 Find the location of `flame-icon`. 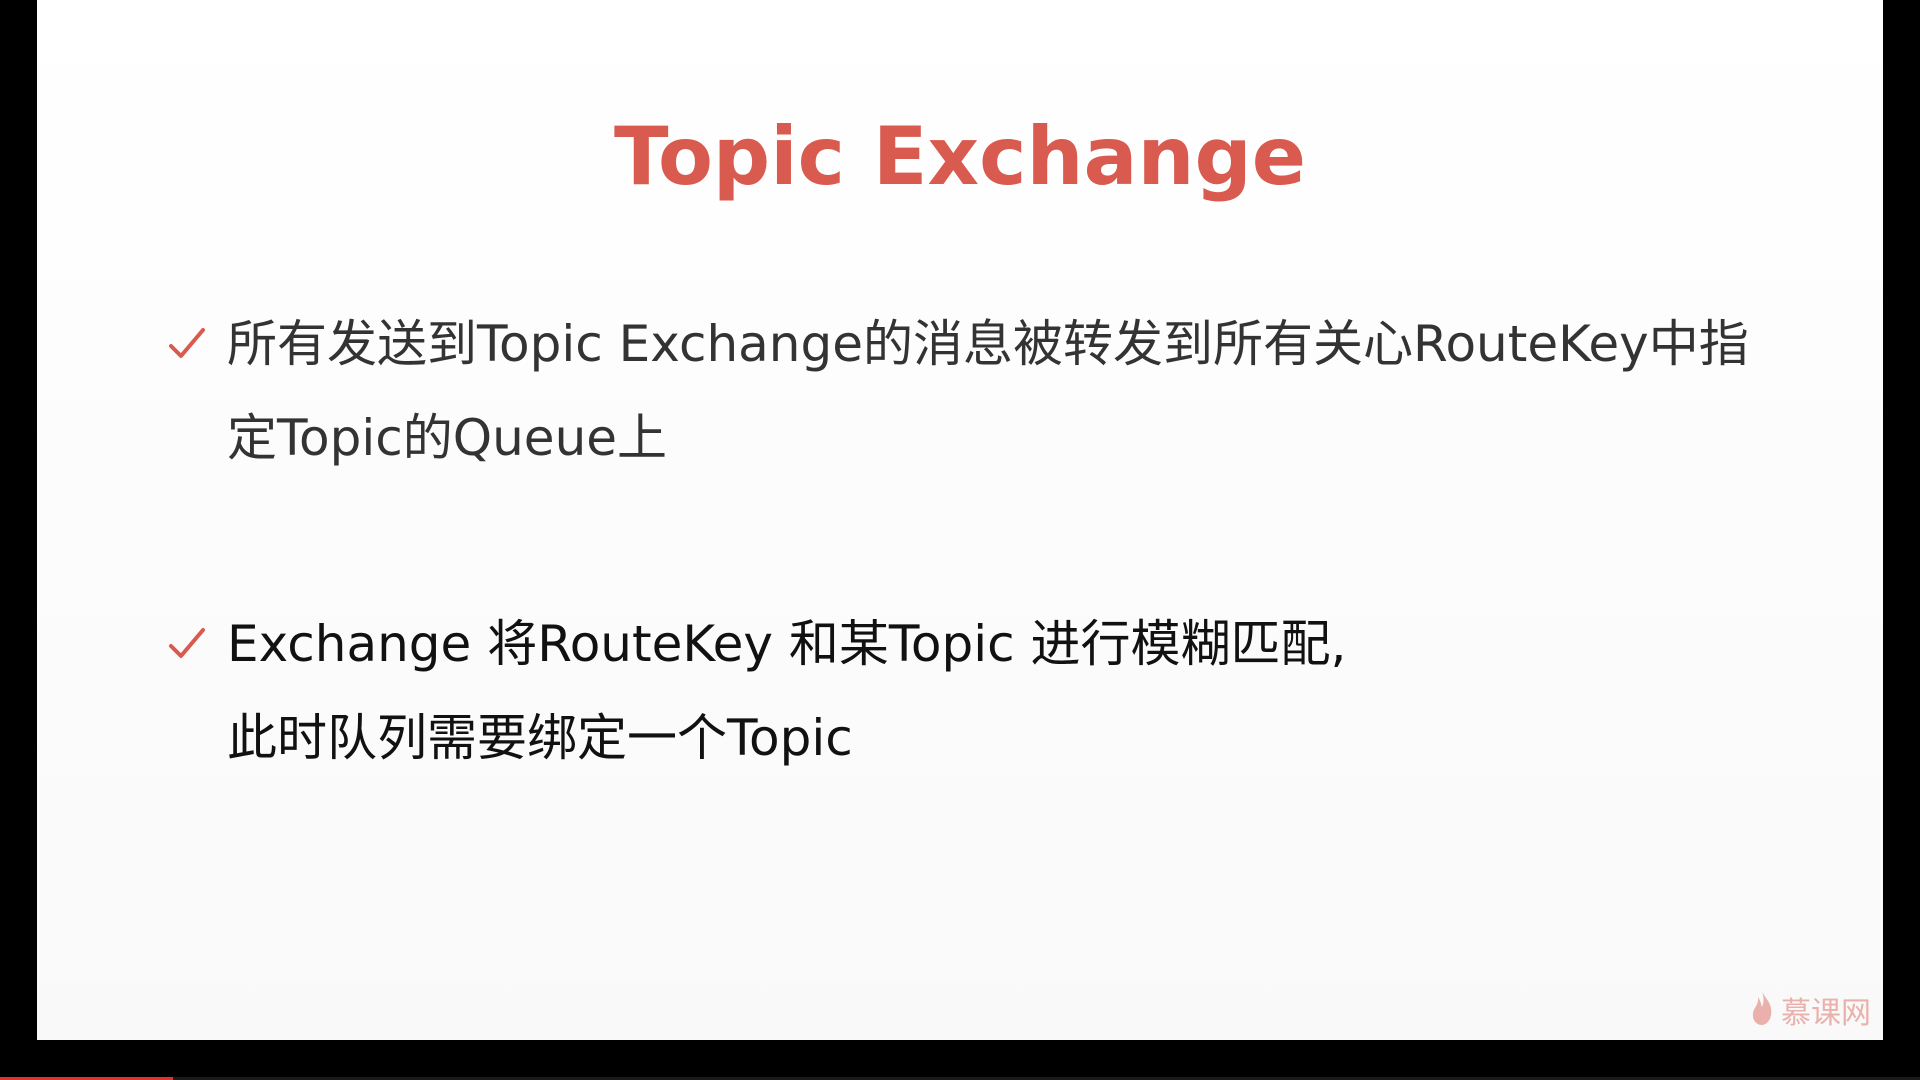

flame-icon is located at coordinates (1762, 1010).